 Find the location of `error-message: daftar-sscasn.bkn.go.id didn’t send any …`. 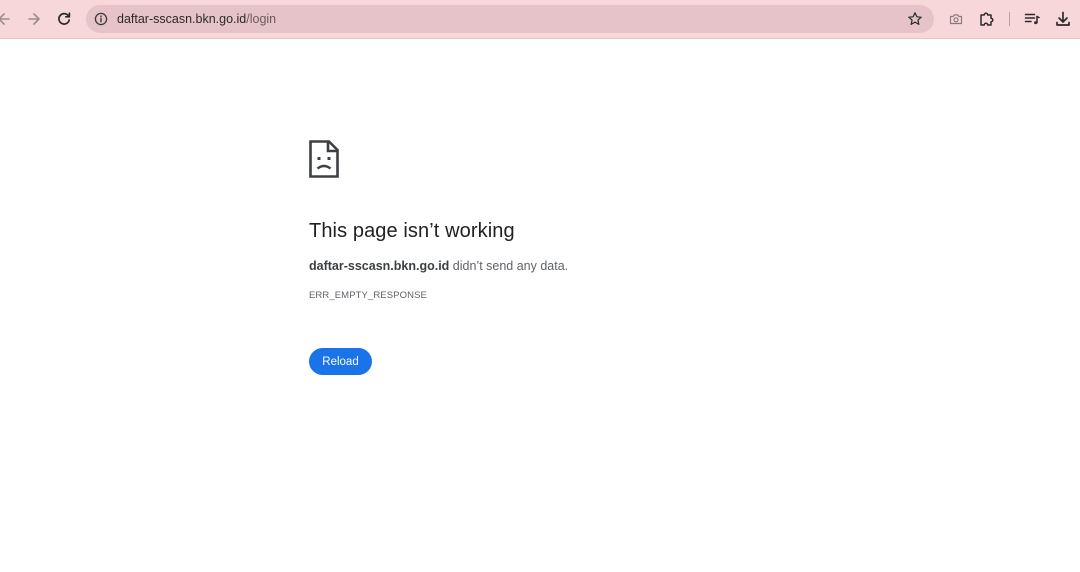

error-message: daftar-sscasn.bkn.go.id didn’t send any … is located at coordinates (438, 266).